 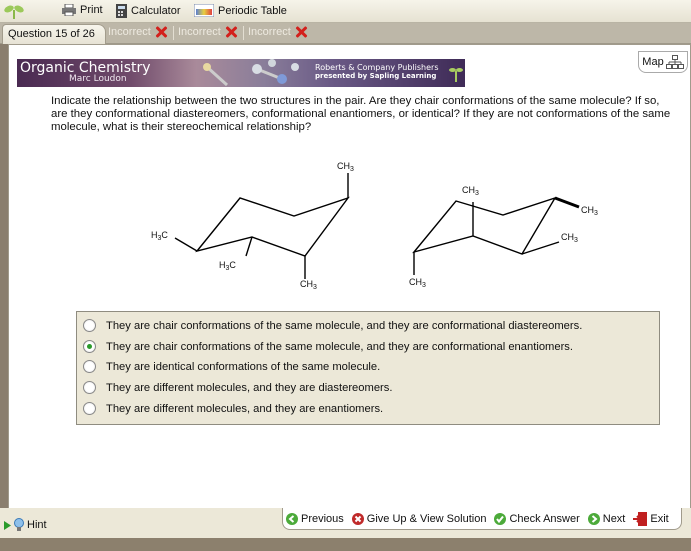 I want to click on print-button: Print, so click(x=82, y=10).